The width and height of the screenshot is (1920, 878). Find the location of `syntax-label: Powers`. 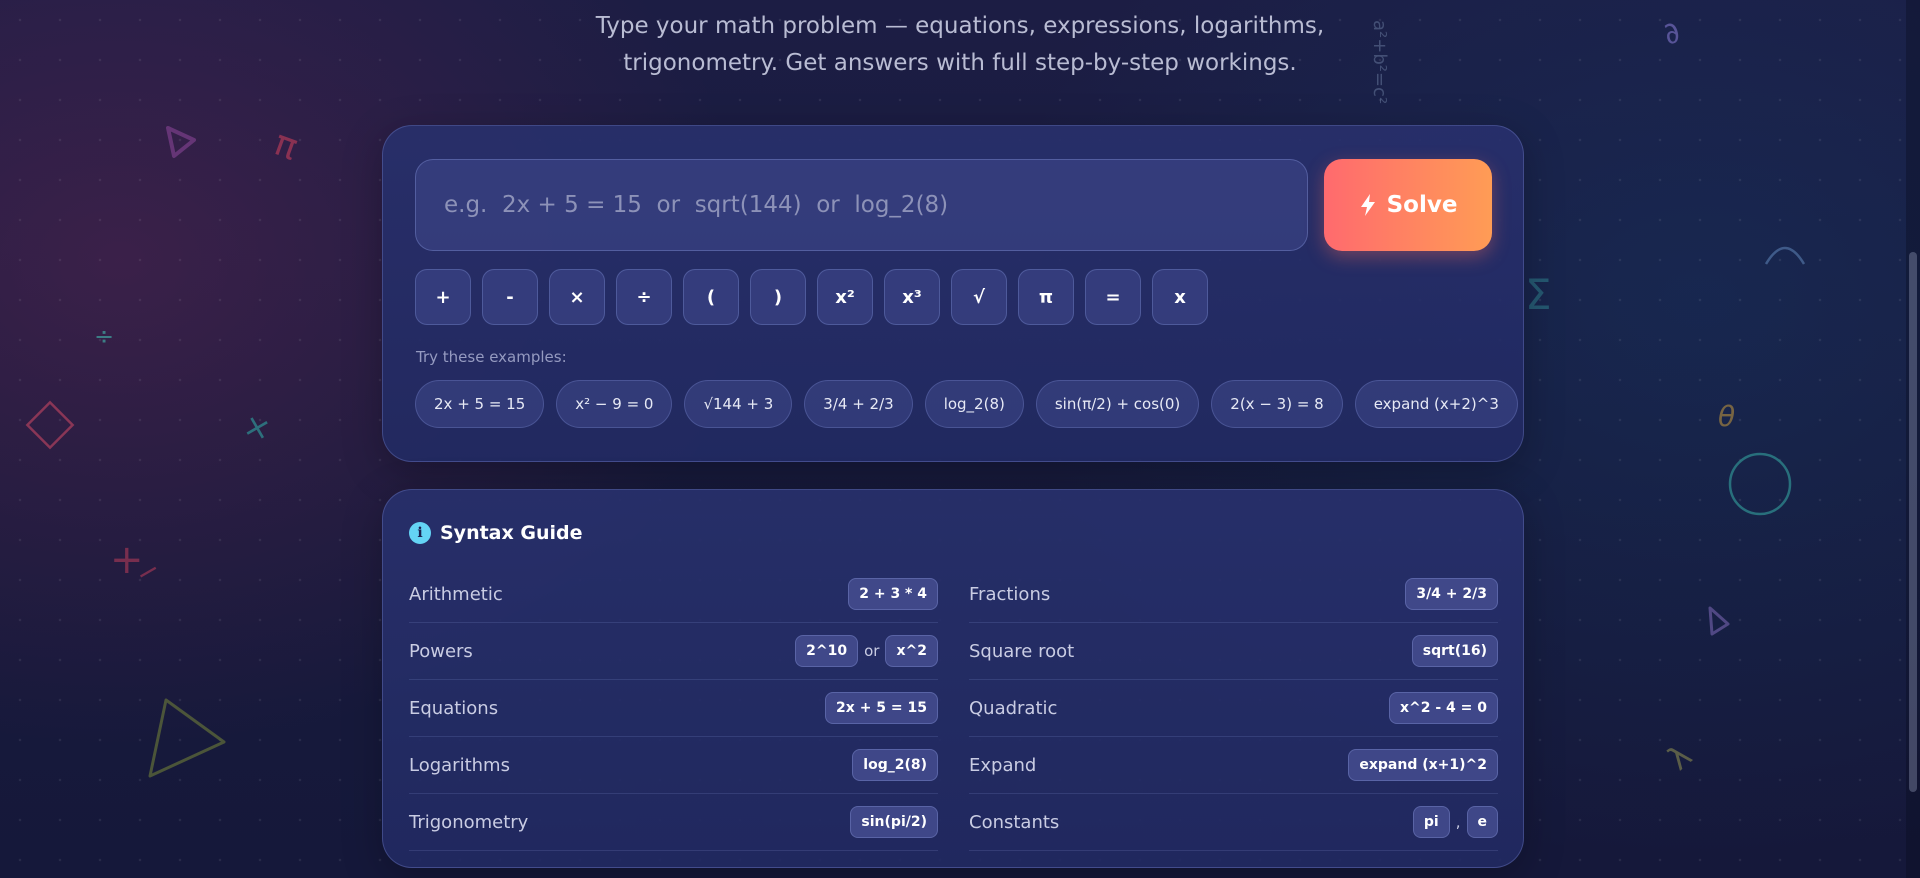

syntax-label: Powers is located at coordinates (441, 651).